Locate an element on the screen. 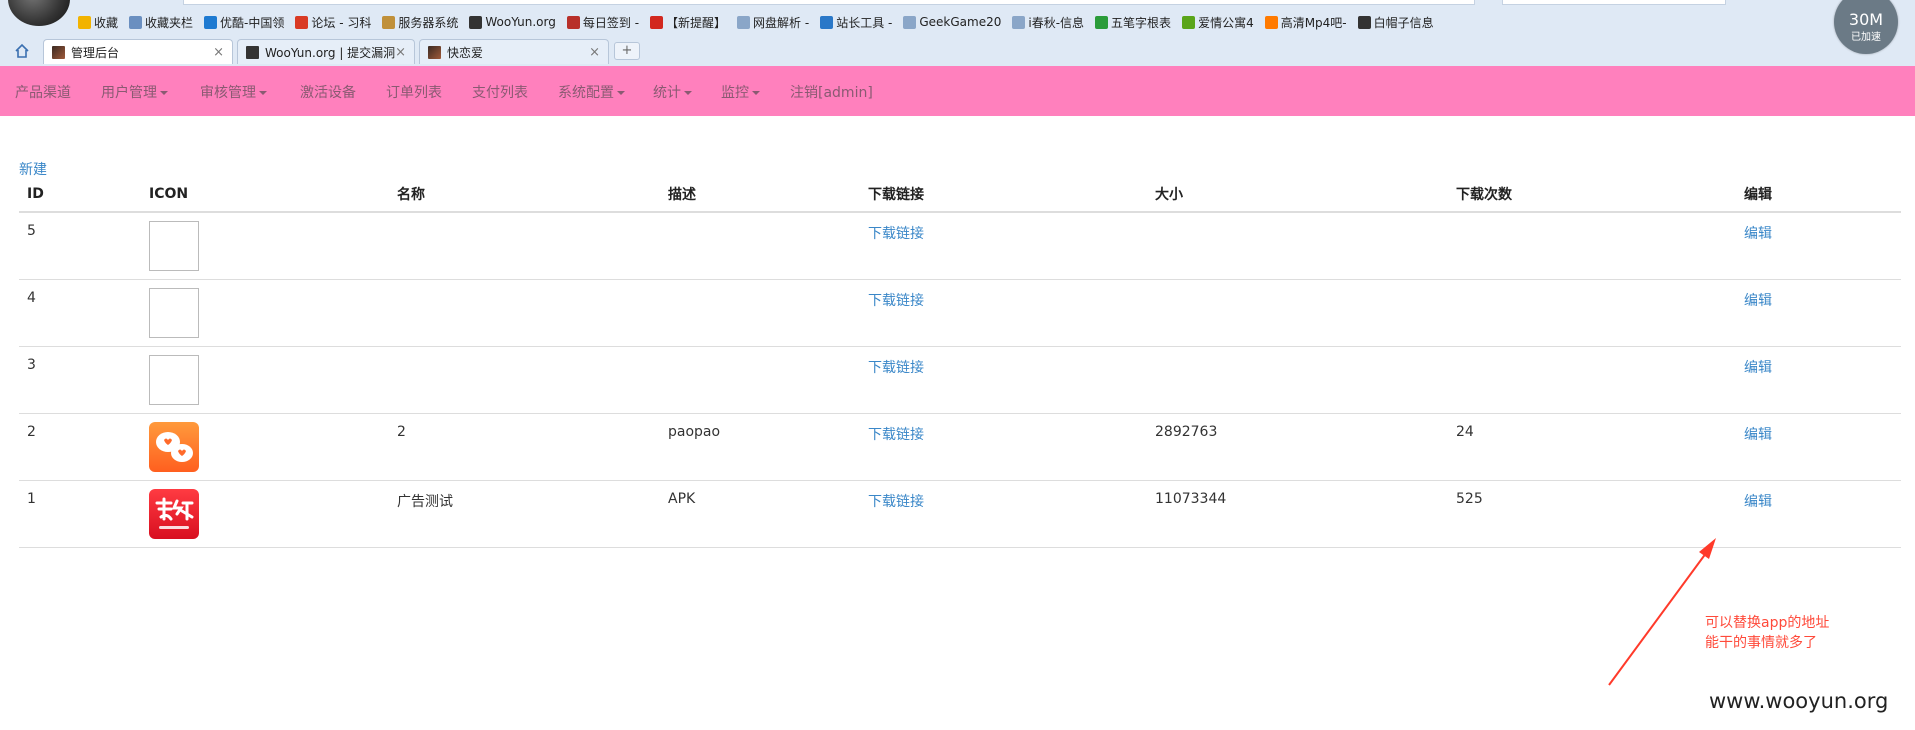 The image size is (1915, 730). tab-kuailianai: 快恋爱 × is located at coordinates (514, 51).